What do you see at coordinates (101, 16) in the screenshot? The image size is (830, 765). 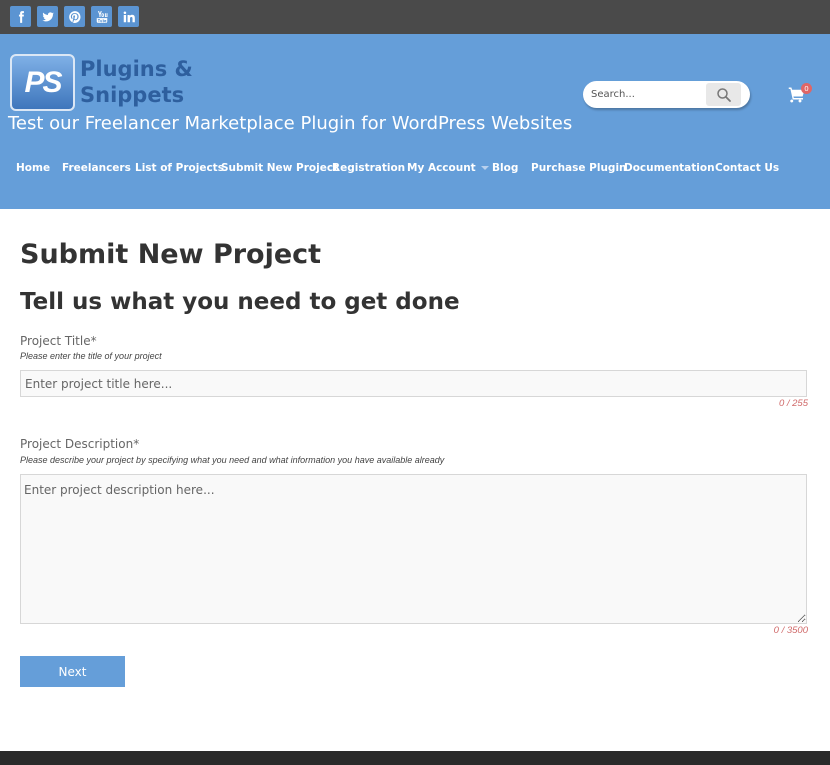 I see `youtube-icon` at bounding box center [101, 16].